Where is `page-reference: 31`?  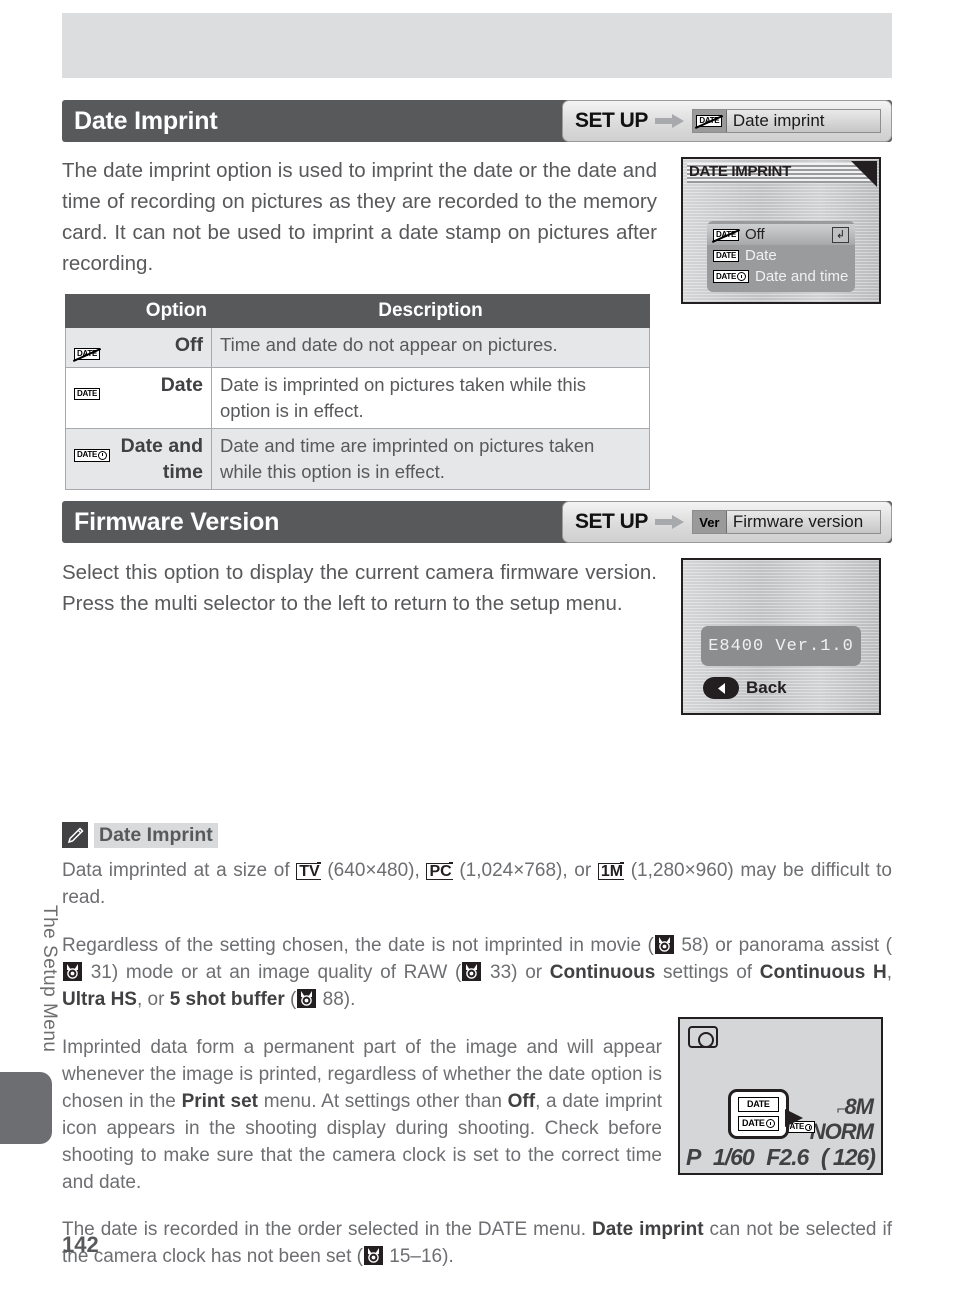 page-reference: 31 is located at coordinates (87, 972).